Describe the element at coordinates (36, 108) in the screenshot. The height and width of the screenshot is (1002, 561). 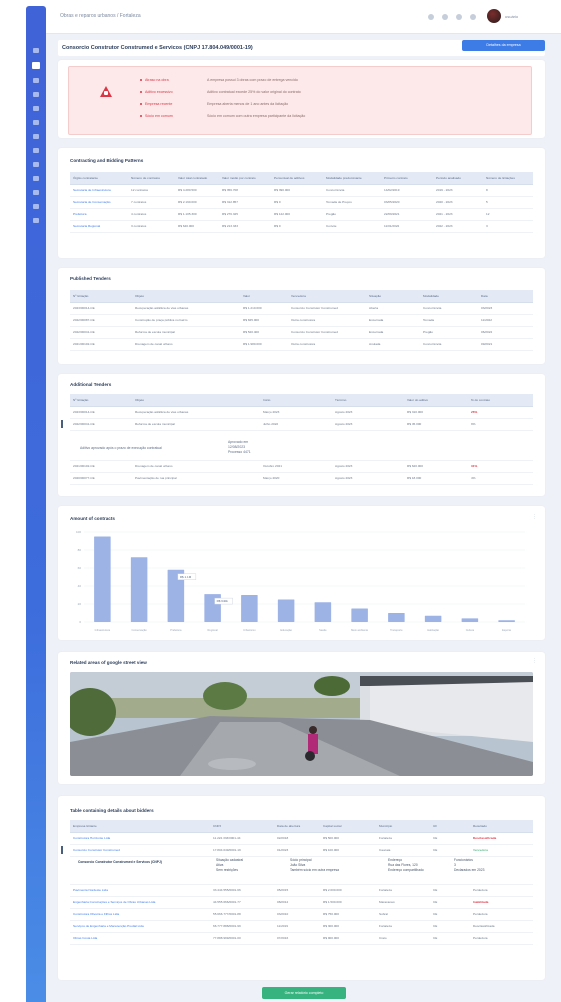
I see `map-icon` at that location.